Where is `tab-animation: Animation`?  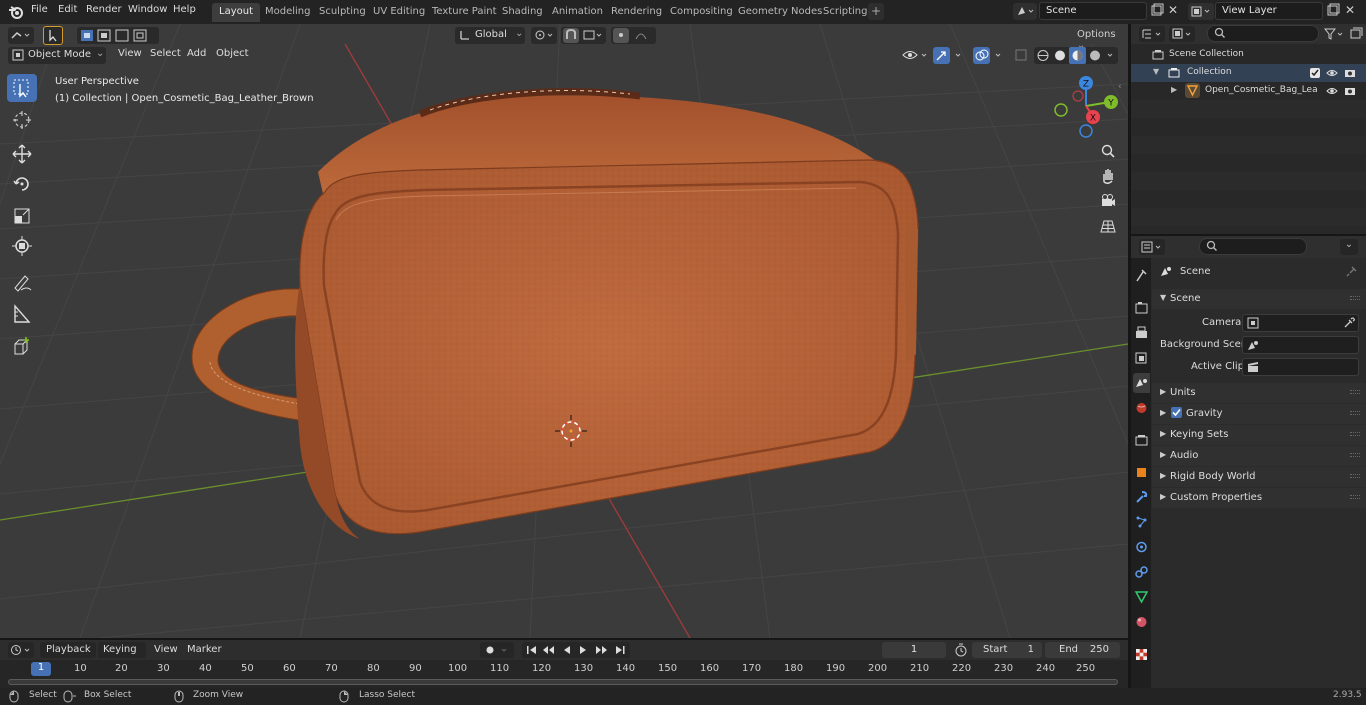 tab-animation: Animation is located at coordinates (577, 12).